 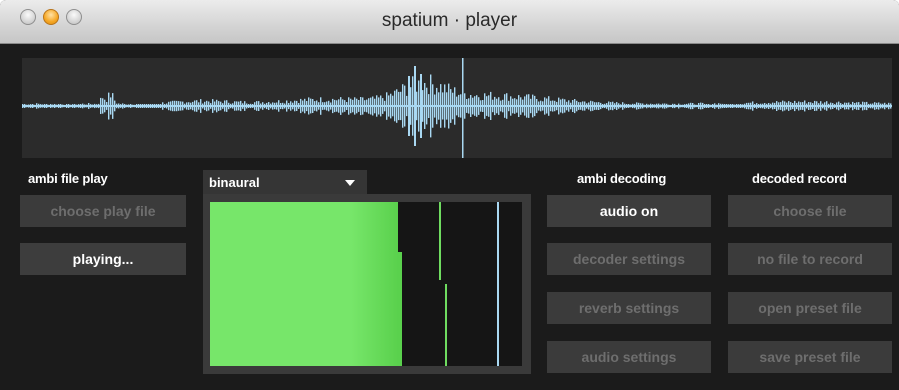 What do you see at coordinates (629, 308) in the screenshot?
I see `reverb-settings-button: reverb settings` at bounding box center [629, 308].